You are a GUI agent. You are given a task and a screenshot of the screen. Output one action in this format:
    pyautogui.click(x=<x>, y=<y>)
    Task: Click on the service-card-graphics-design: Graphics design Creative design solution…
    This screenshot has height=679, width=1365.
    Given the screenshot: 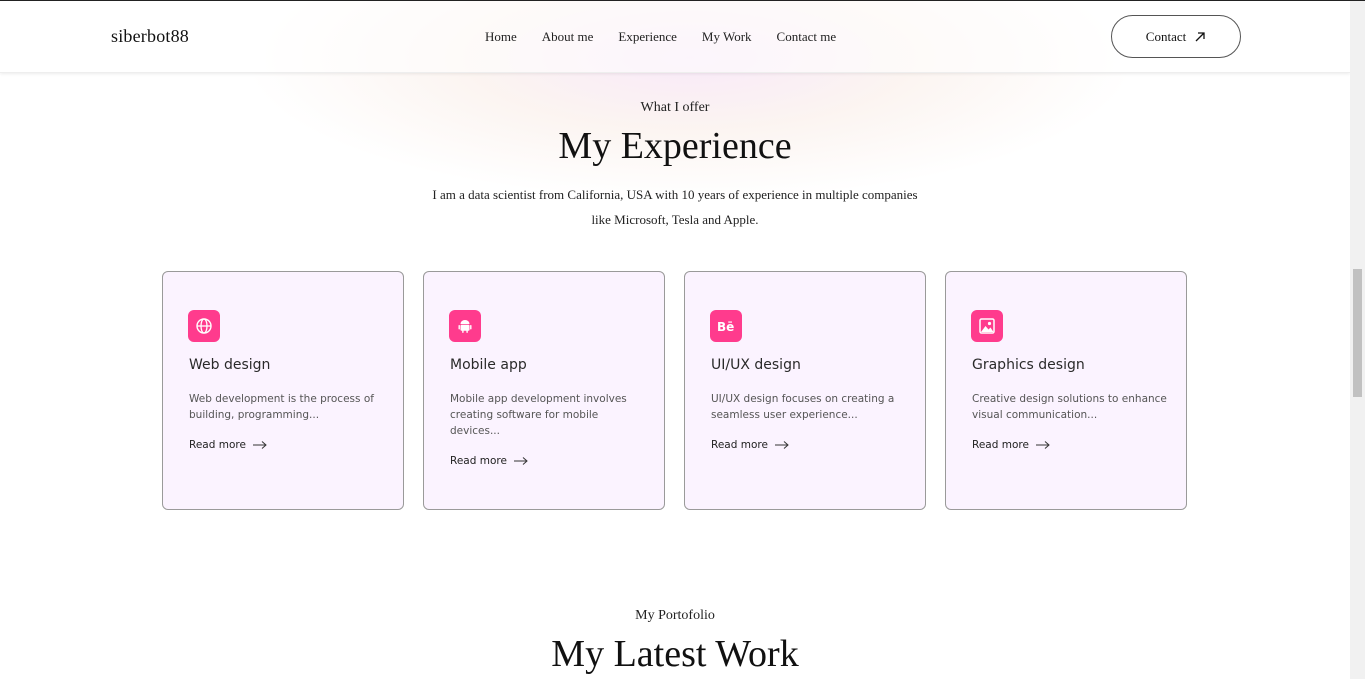 What is the action you would take?
    pyautogui.click(x=1066, y=390)
    